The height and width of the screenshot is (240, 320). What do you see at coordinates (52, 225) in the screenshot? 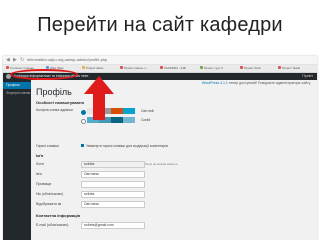
I see `email-label: E-mail (обов'язково)` at bounding box center [52, 225].